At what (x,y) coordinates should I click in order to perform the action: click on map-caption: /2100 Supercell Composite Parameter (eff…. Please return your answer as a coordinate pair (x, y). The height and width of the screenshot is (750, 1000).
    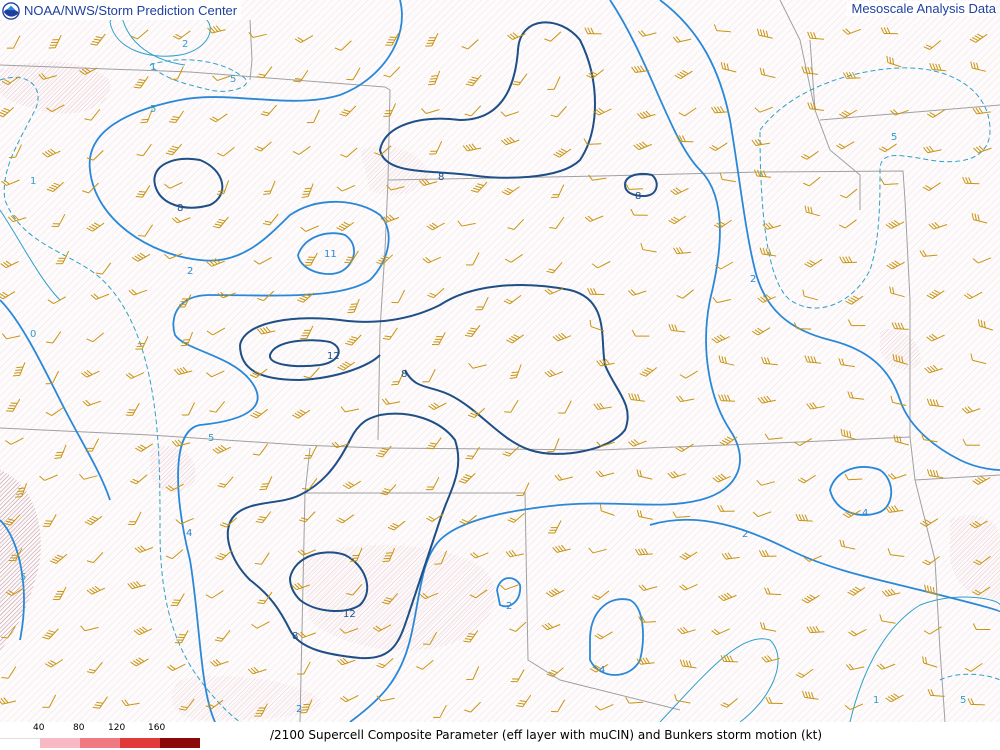
    Looking at the image, I should click on (546, 735).